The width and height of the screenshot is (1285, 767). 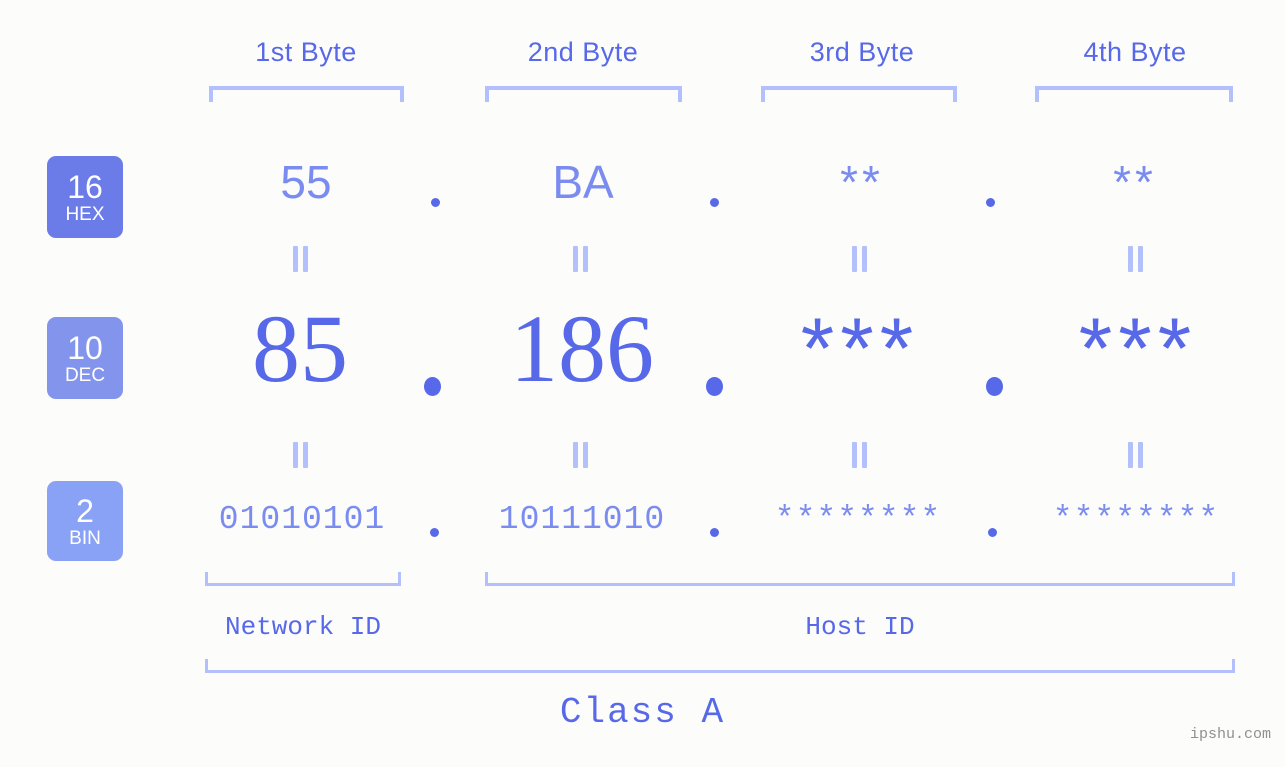 What do you see at coordinates (85, 538) in the screenshot?
I see `radix-badge-bin-name: BIN` at bounding box center [85, 538].